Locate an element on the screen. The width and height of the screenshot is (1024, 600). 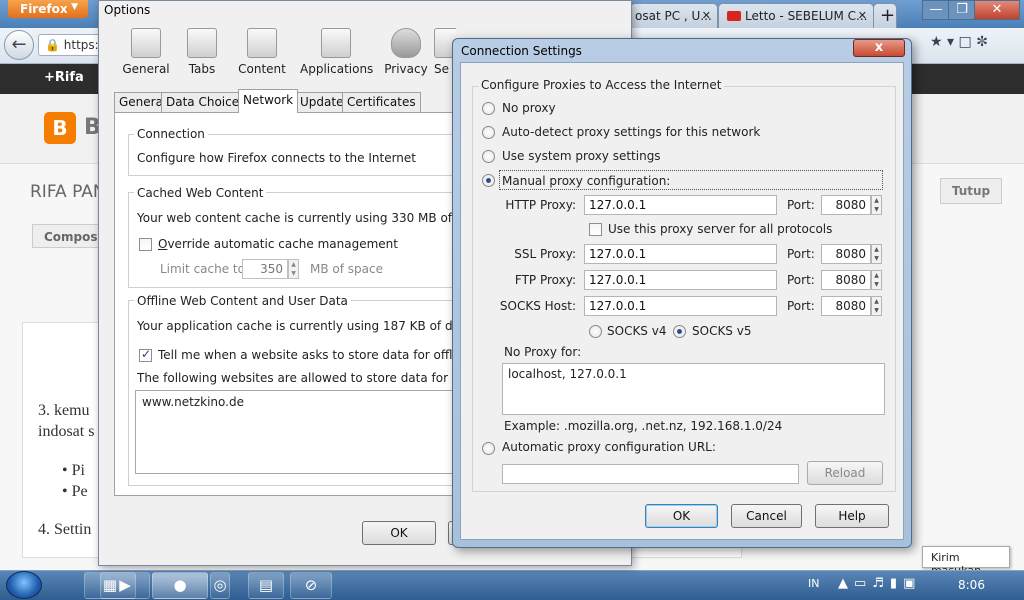
system-tray-icons: ▲▭♬▮▣ is located at coordinates (879, 583).